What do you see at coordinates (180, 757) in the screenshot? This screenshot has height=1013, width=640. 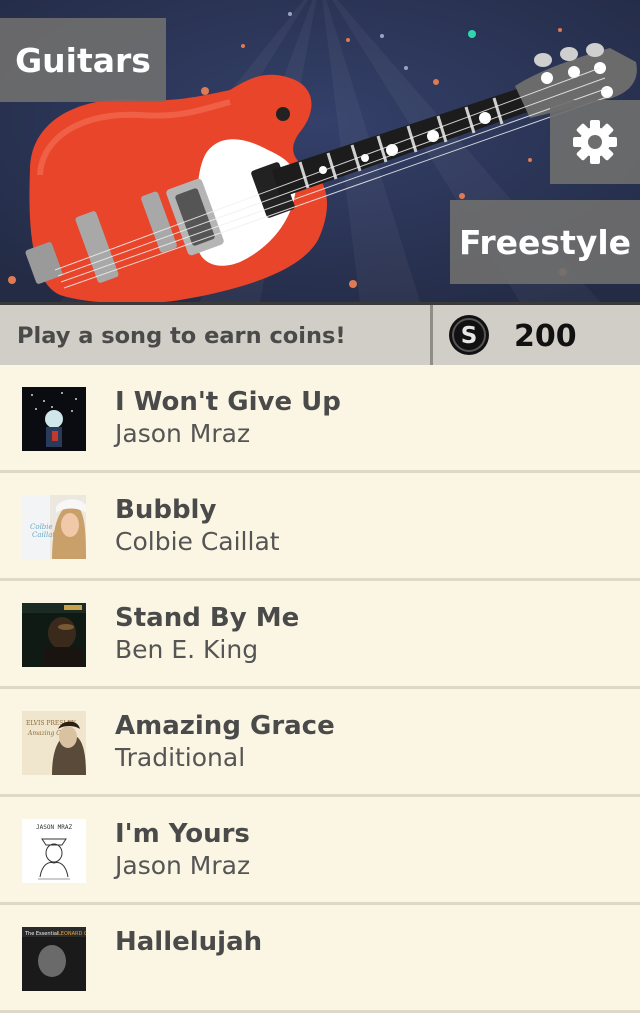 I see `song-artist: Traditional` at bounding box center [180, 757].